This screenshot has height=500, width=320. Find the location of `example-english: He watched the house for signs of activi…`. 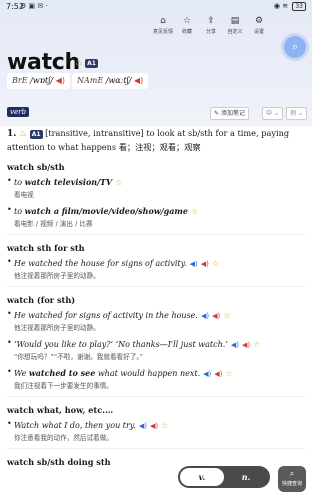

example-english: He watched the house for signs of activi… is located at coordinates (159, 263).